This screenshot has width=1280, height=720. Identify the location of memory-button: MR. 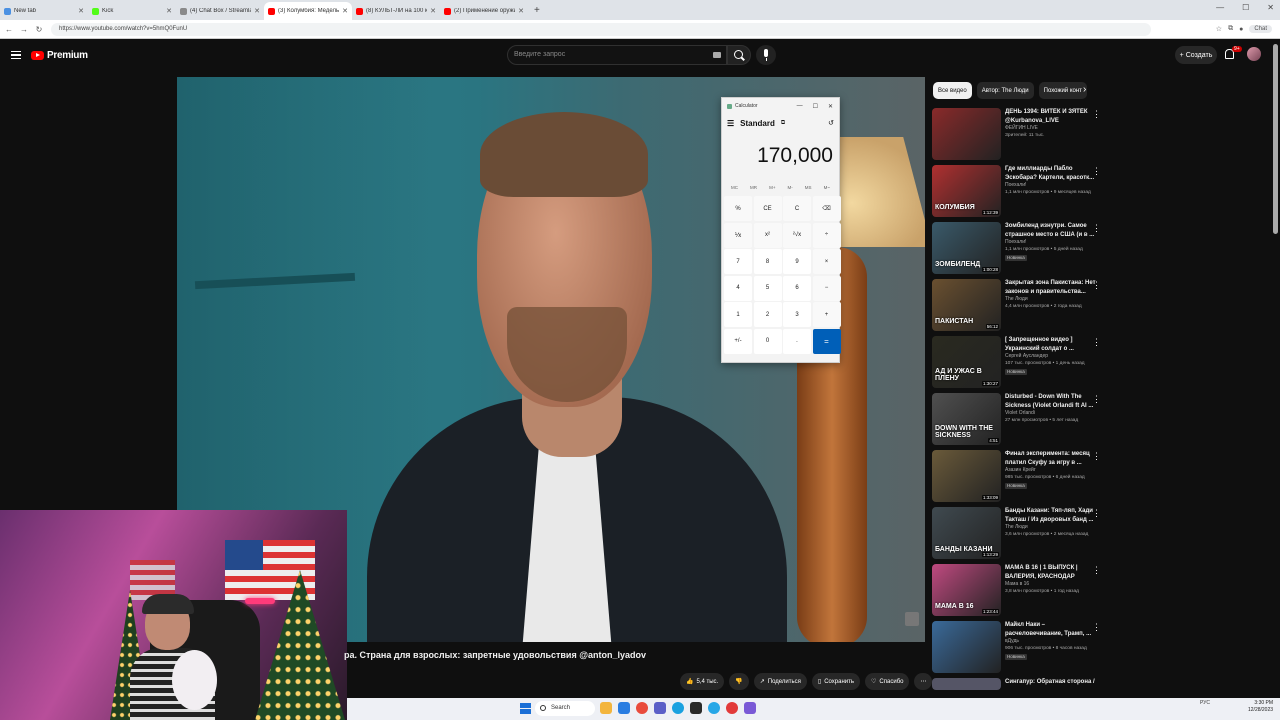
(753, 187).